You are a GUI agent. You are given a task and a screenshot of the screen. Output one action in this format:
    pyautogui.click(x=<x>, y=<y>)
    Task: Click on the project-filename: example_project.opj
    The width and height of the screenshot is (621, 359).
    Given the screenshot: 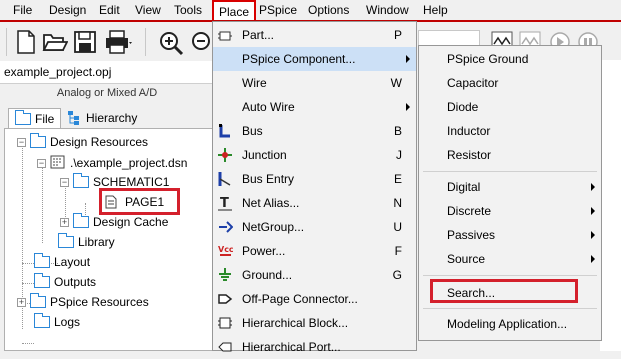 What is the action you would take?
    pyautogui.click(x=58, y=72)
    